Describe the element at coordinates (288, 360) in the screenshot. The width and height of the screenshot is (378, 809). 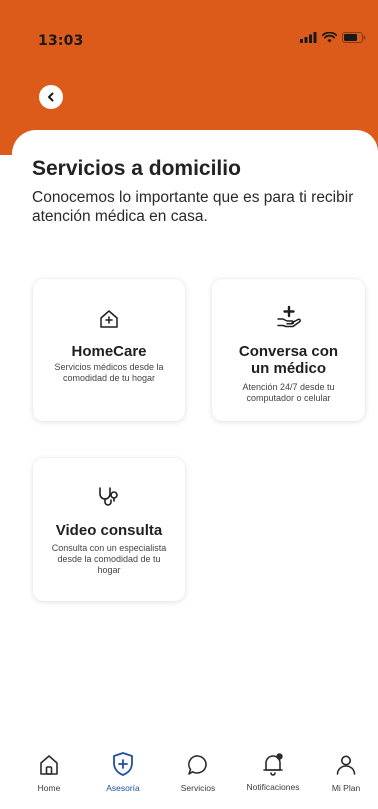
I see `card-title: Conversa con un médico` at that location.